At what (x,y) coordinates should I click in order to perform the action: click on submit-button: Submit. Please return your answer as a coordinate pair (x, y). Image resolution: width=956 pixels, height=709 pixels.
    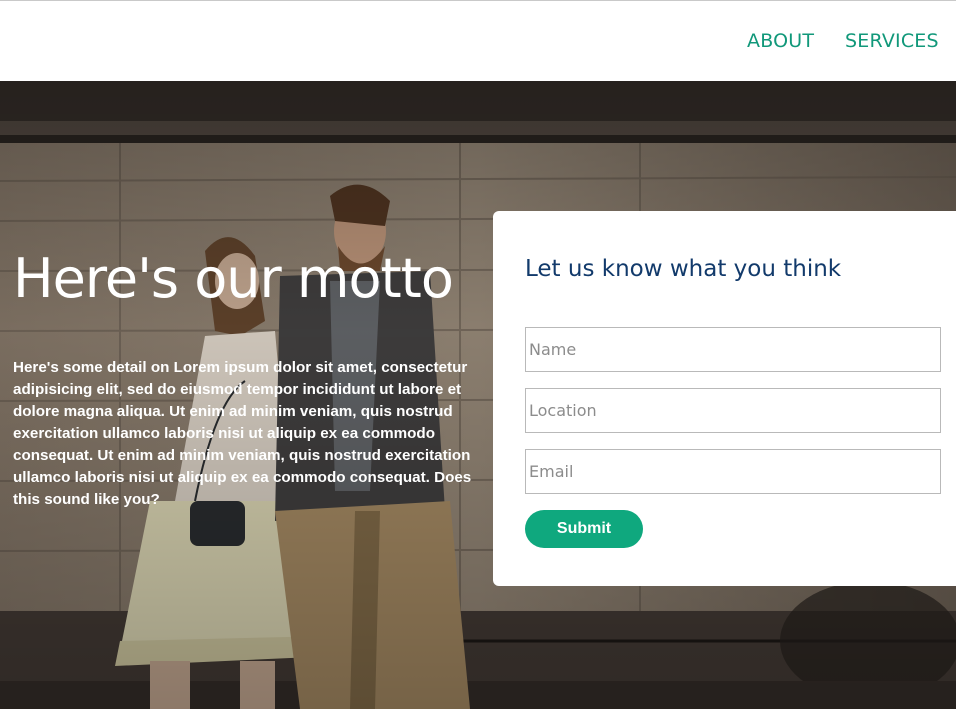
    Looking at the image, I should click on (584, 529).